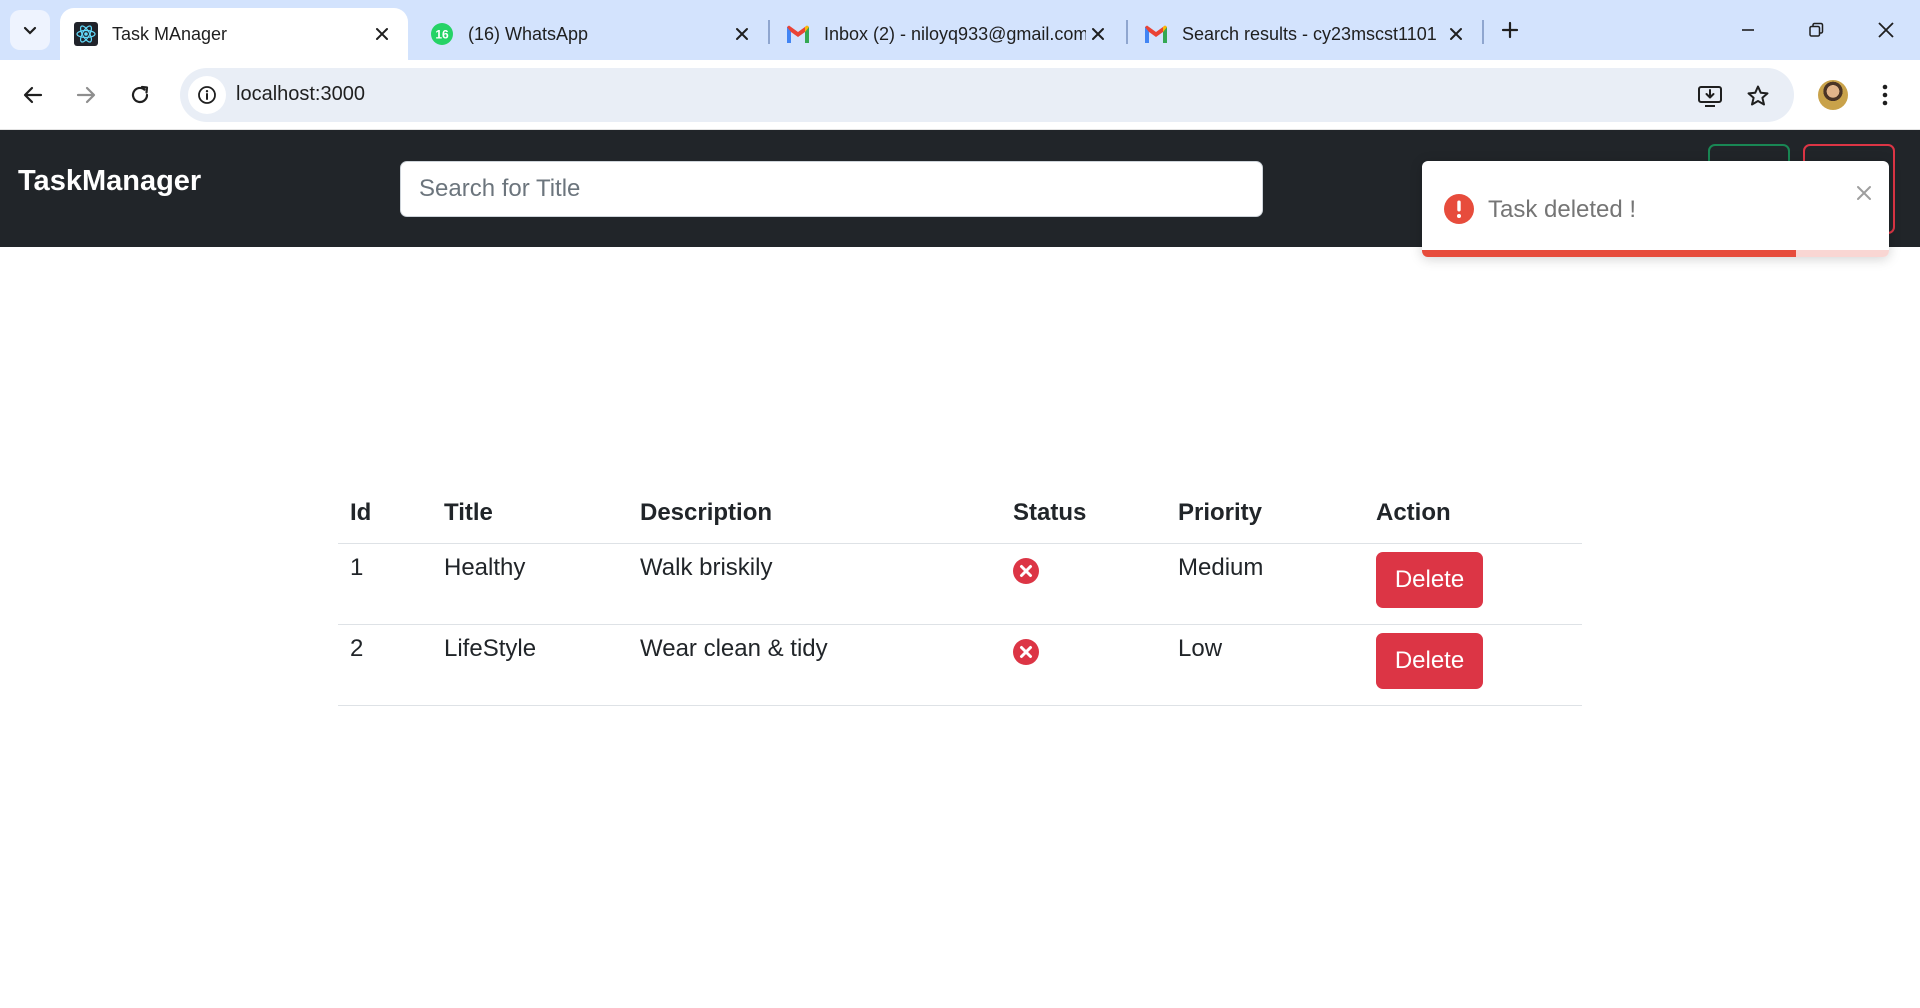 Image resolution: width=1920 pixels, height=1008 pixels. Describe the element at coordinates (109, 181) in the screenshot. I see `app-brand: TaskManager` at that location.